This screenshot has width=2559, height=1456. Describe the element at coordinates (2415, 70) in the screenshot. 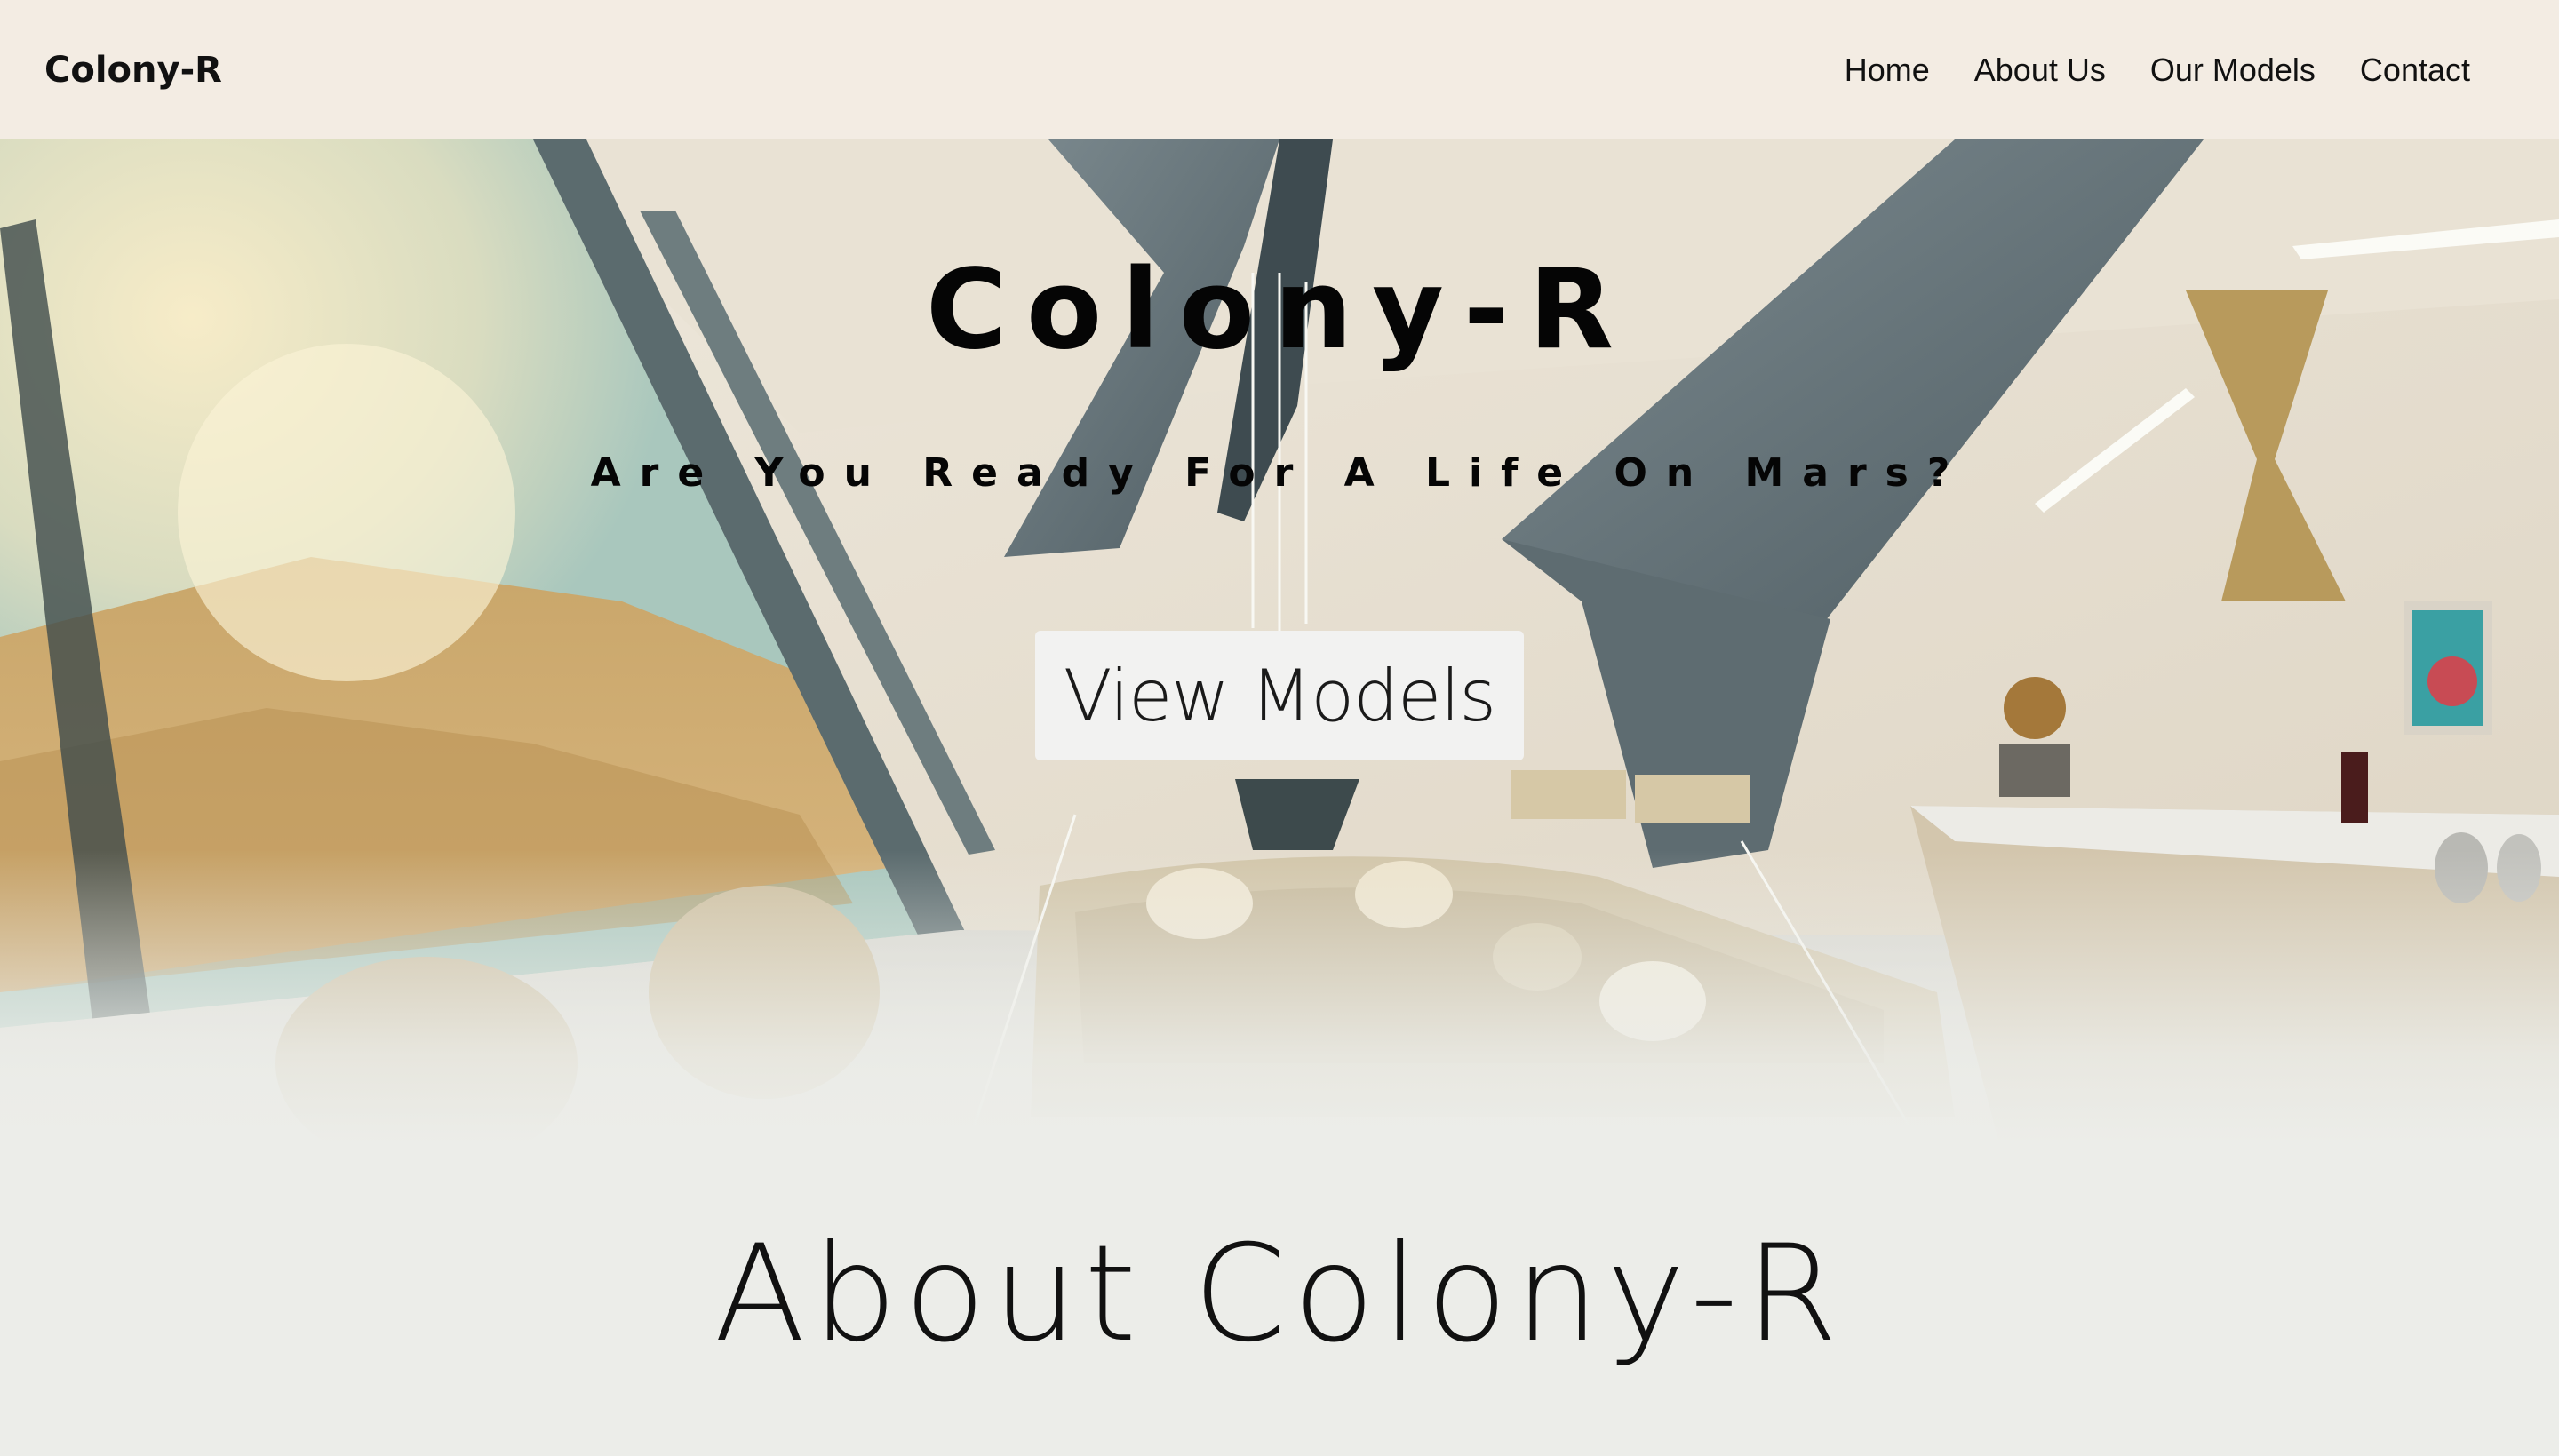

I see `nav-link-contact: Contact` at that location.